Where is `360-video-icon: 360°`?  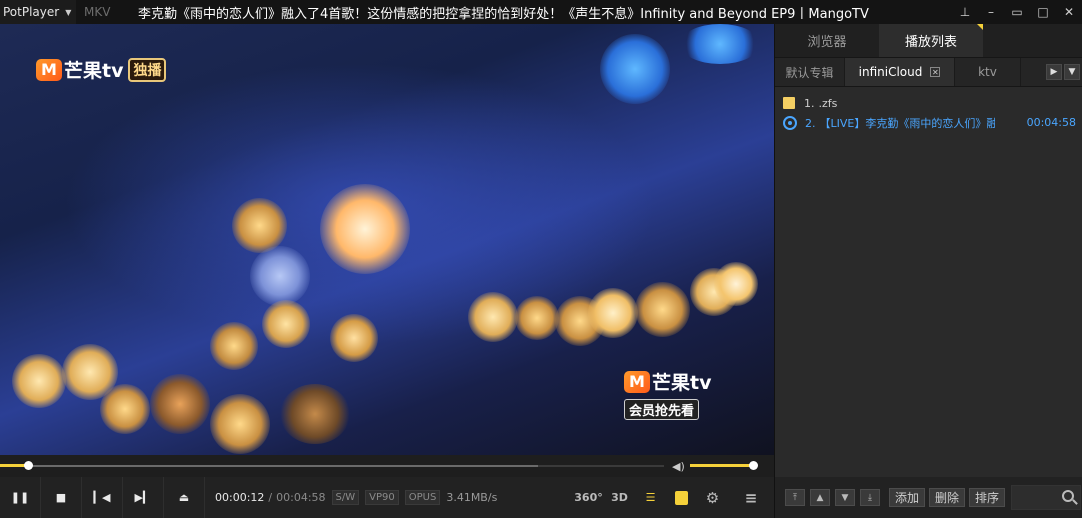
360-video-icon: 360° is located at coordinates (588, 497).